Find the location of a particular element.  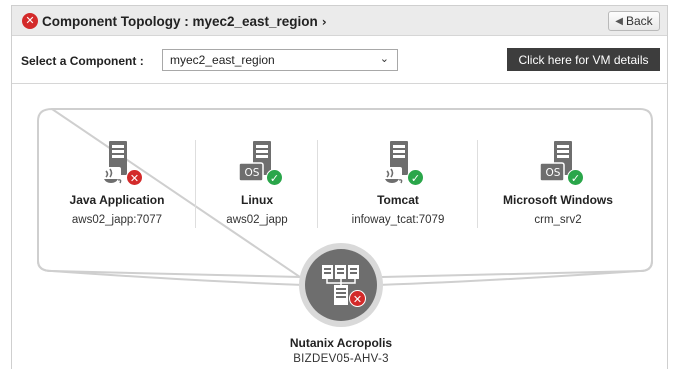

component-name: Java Application is located at coordinates (117, 200).